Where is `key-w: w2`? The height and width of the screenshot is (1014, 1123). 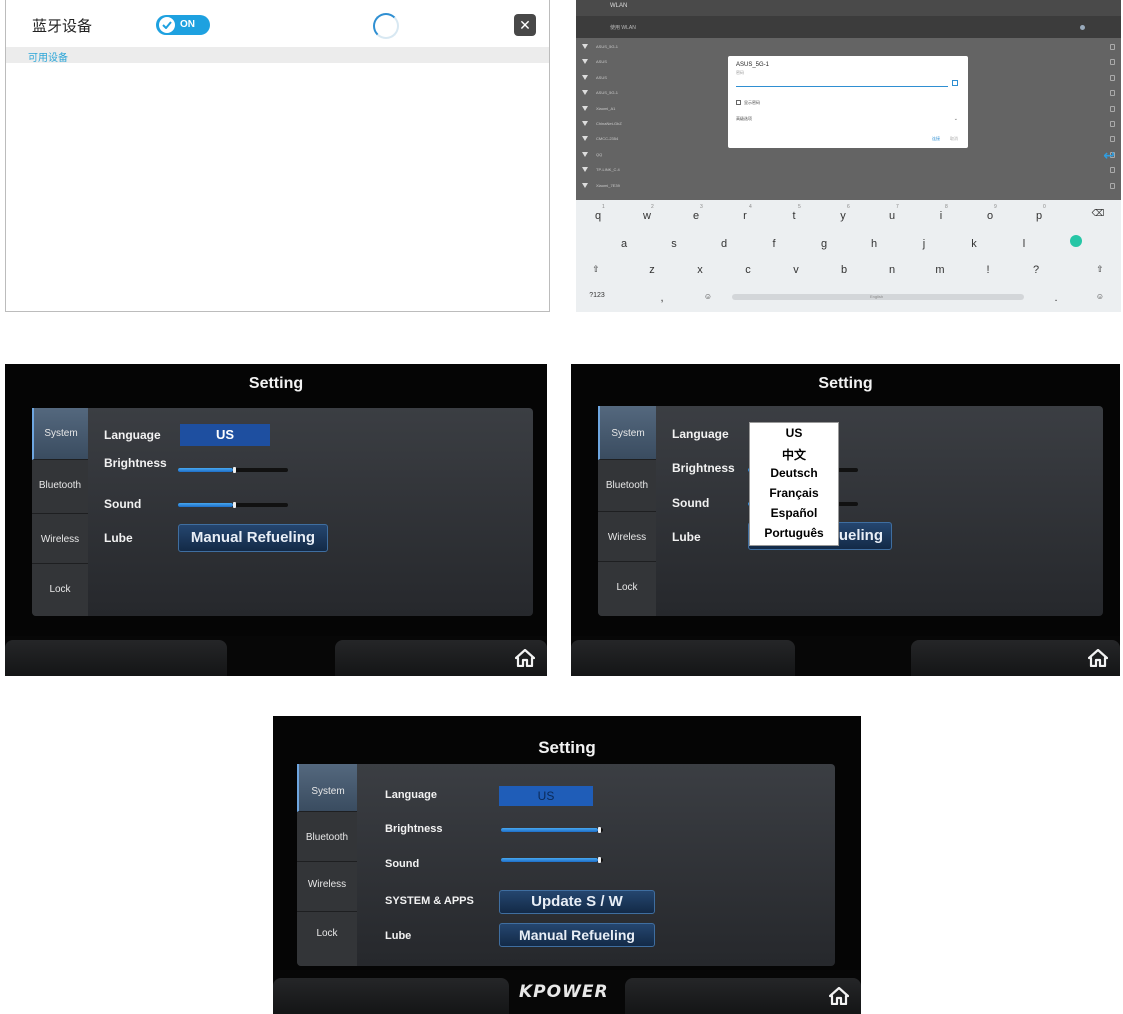
key-w: w2 is located at coordinates (647, 213).